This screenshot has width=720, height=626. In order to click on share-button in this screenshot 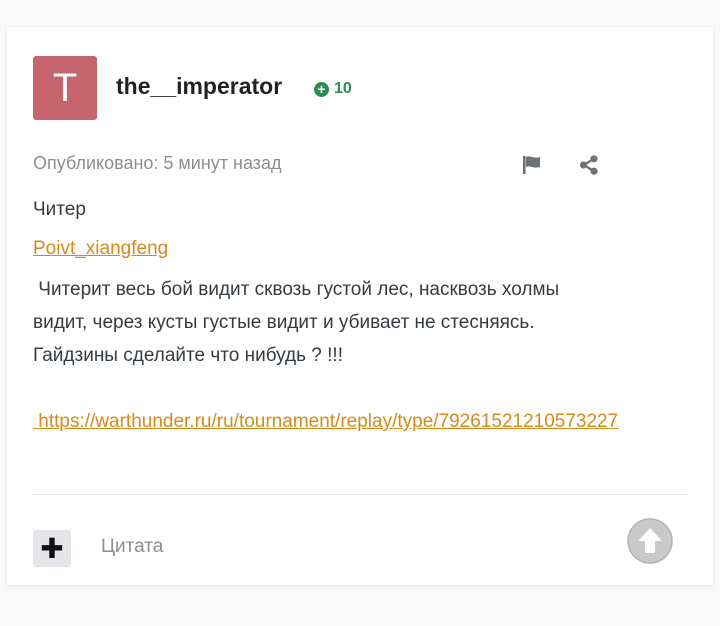, I will do `click(589, 165)`.